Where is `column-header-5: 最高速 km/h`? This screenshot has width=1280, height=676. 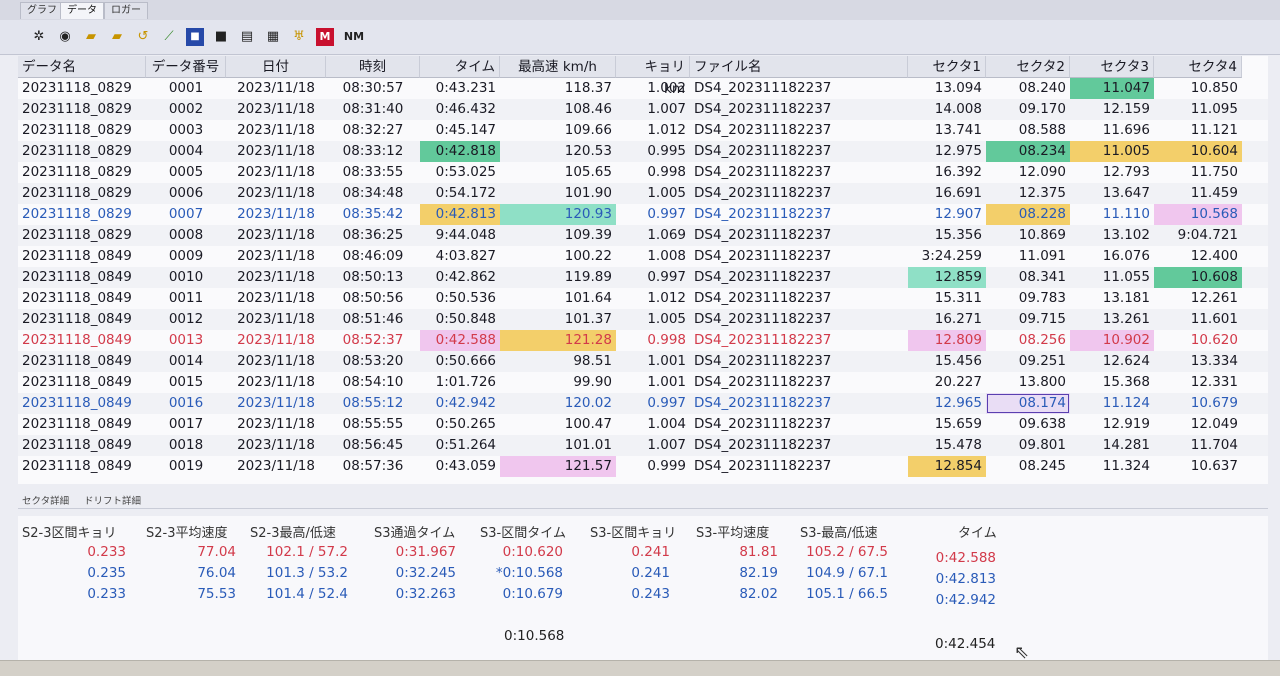
column-header-5: 最高速 km/h is located at coordinates (558, 67).